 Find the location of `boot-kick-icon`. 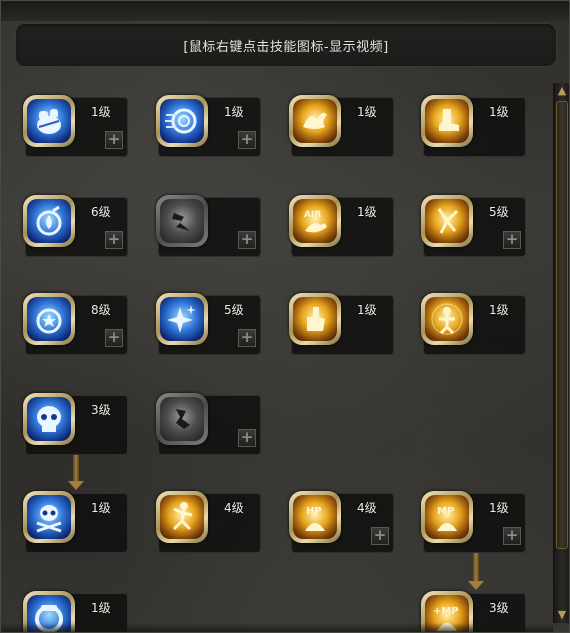

boot-kick-icon is located at coordinates (449, 120).